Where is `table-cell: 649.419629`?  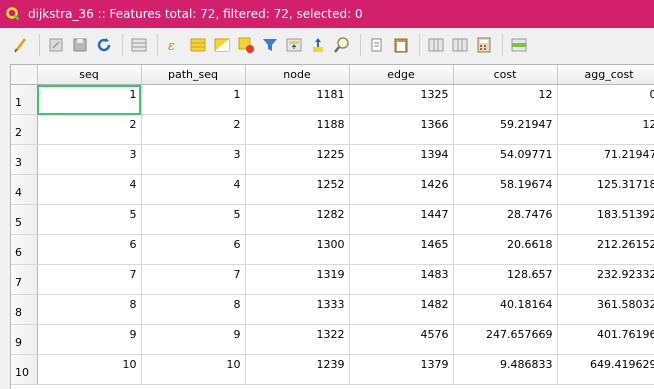 table-cell: 649.419629 is located at coordinates (605, 369).